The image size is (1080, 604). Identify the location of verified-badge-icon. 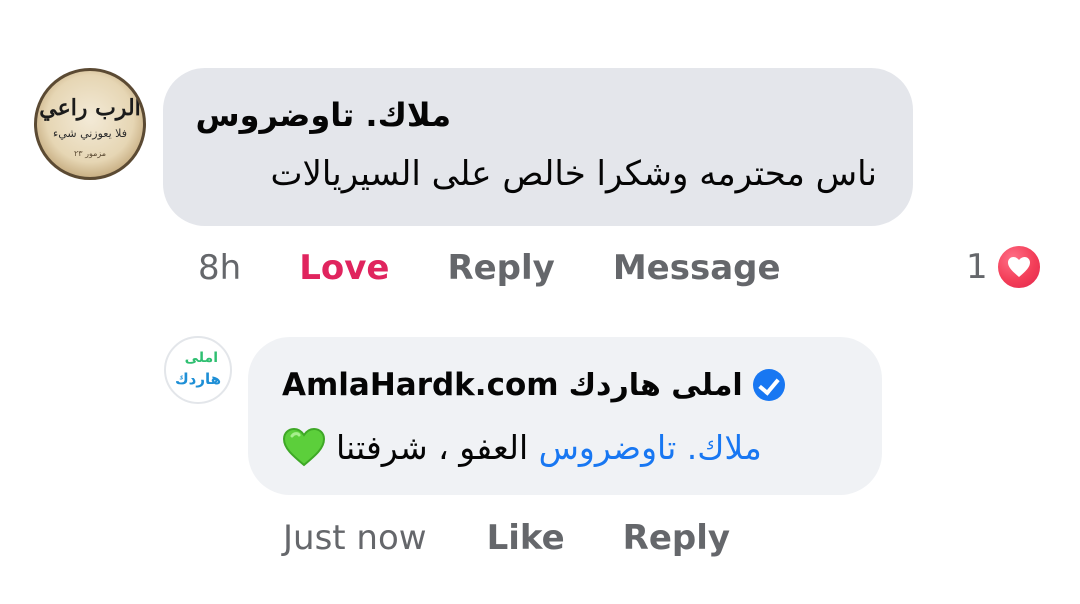
(768, 385).